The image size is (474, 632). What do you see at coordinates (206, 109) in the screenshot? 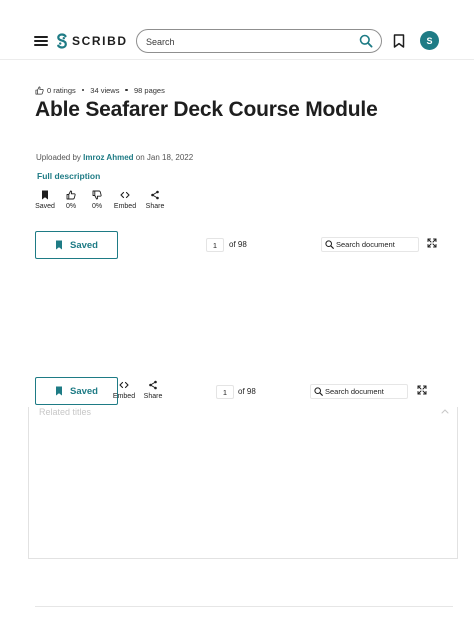
I see `document-title: Able Seafarer Deck Course Module` at bounding box center [206, 109].